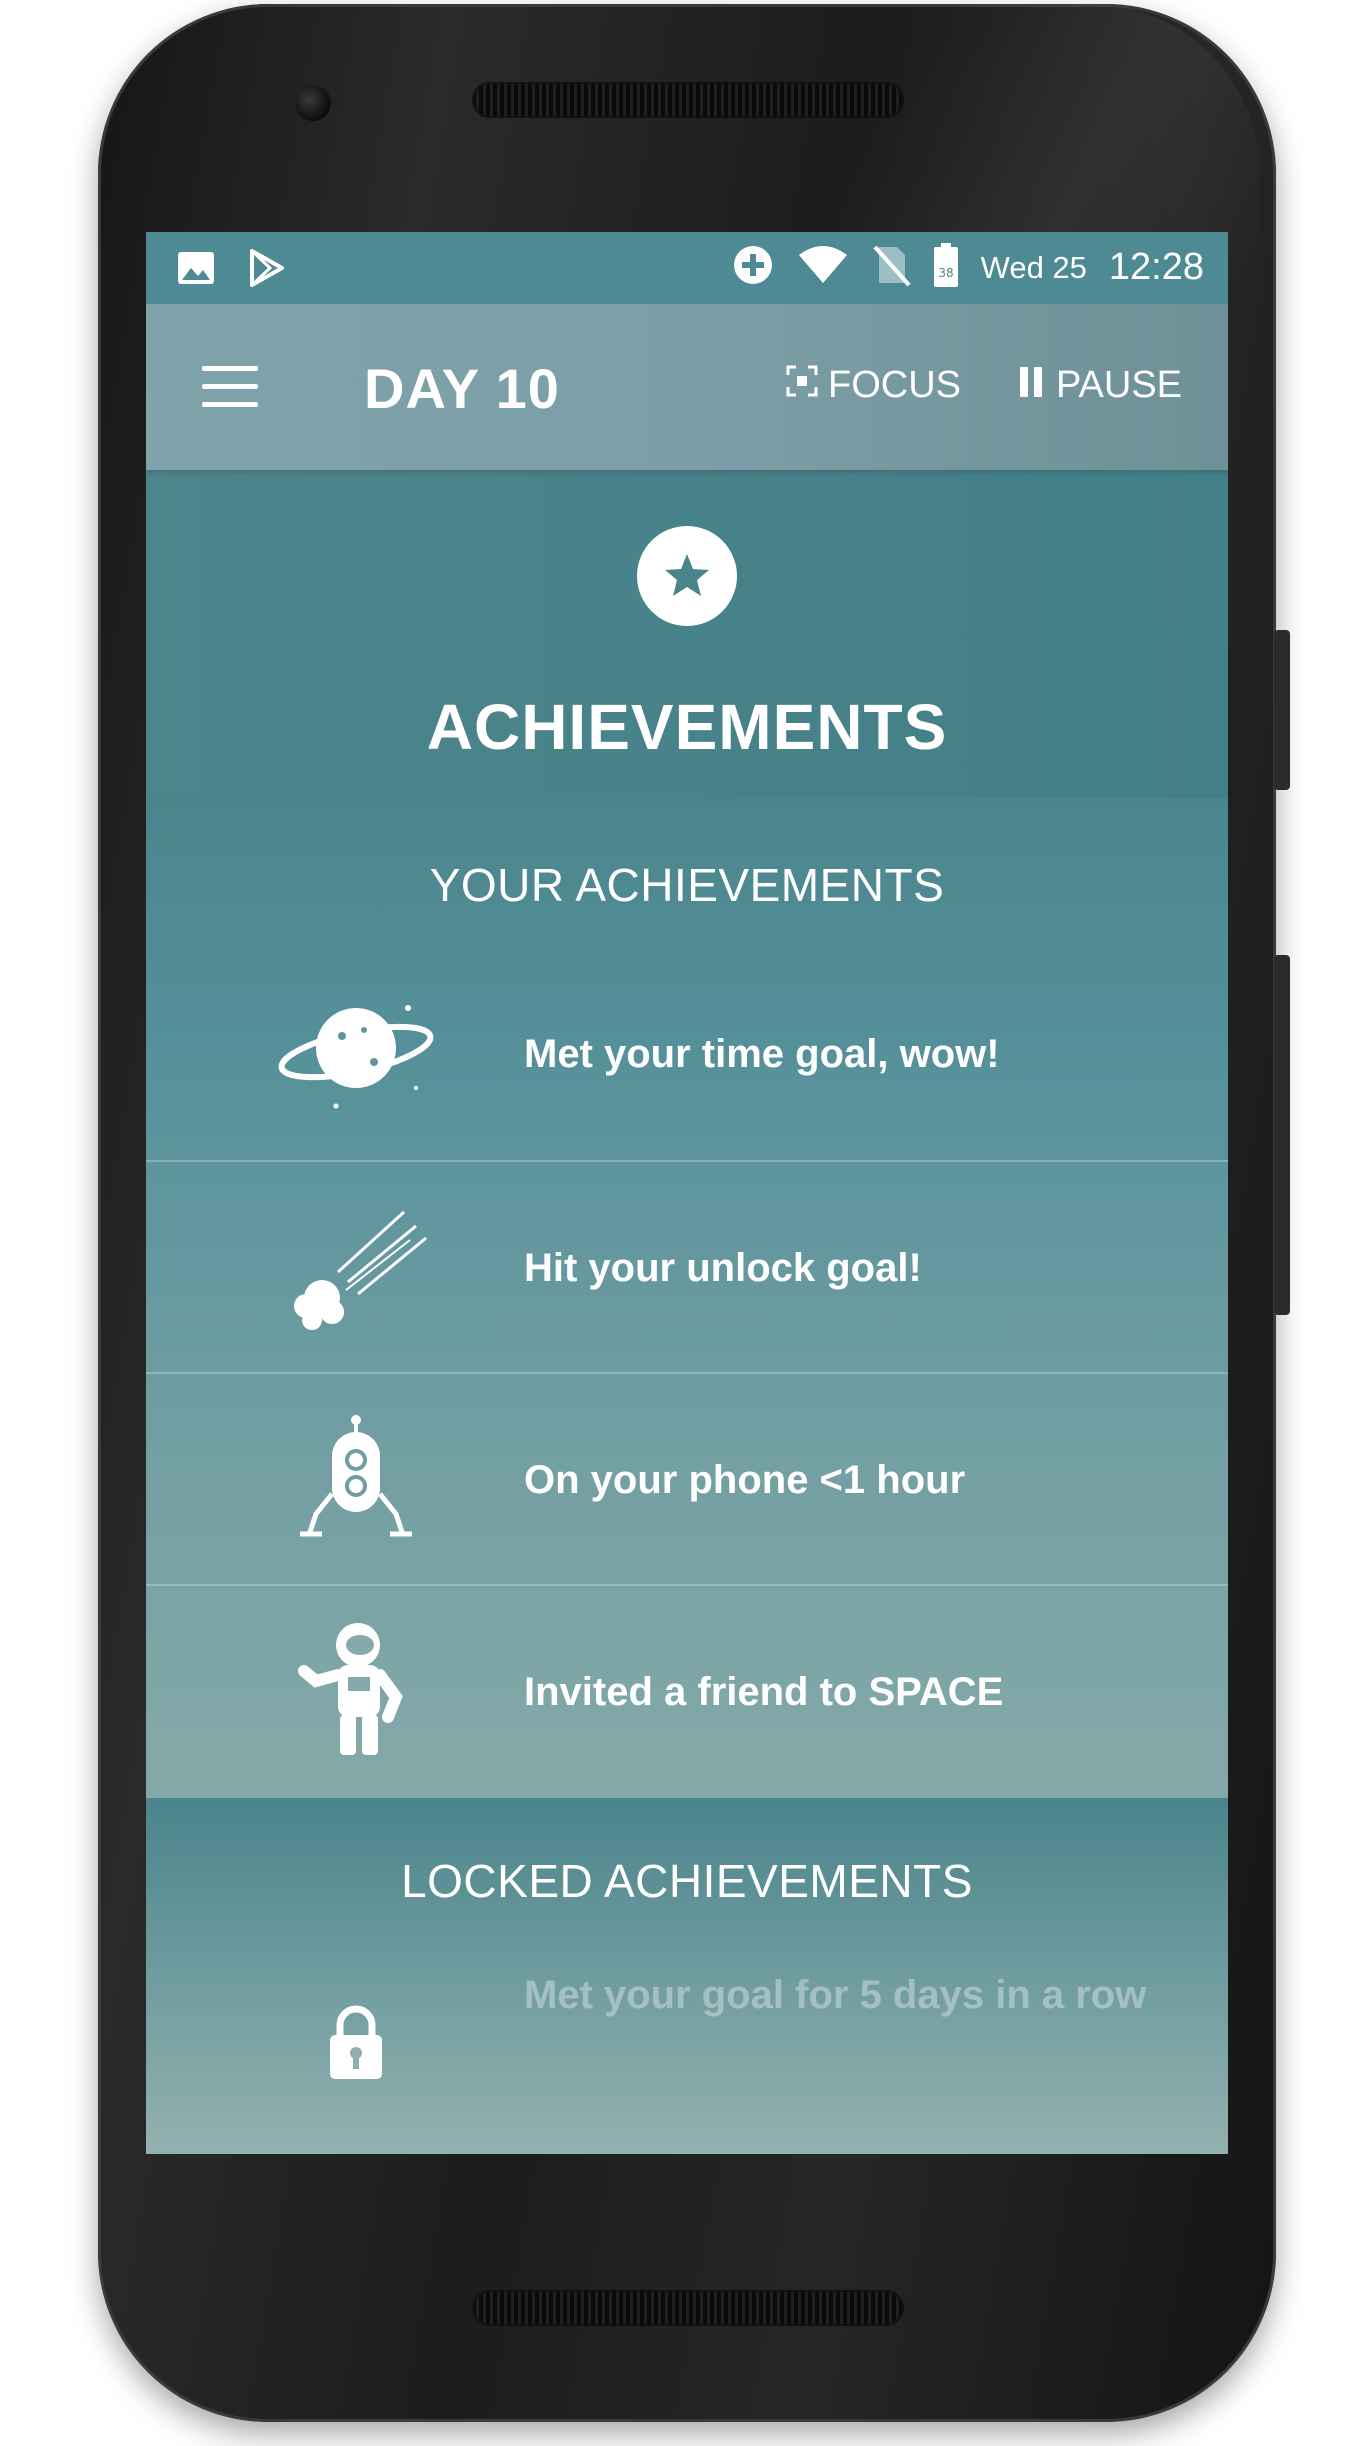 This screenshot has width=1370, height=2446. I want to click on achievement-label: Met your time goal, wow!, so click(762, 1053).